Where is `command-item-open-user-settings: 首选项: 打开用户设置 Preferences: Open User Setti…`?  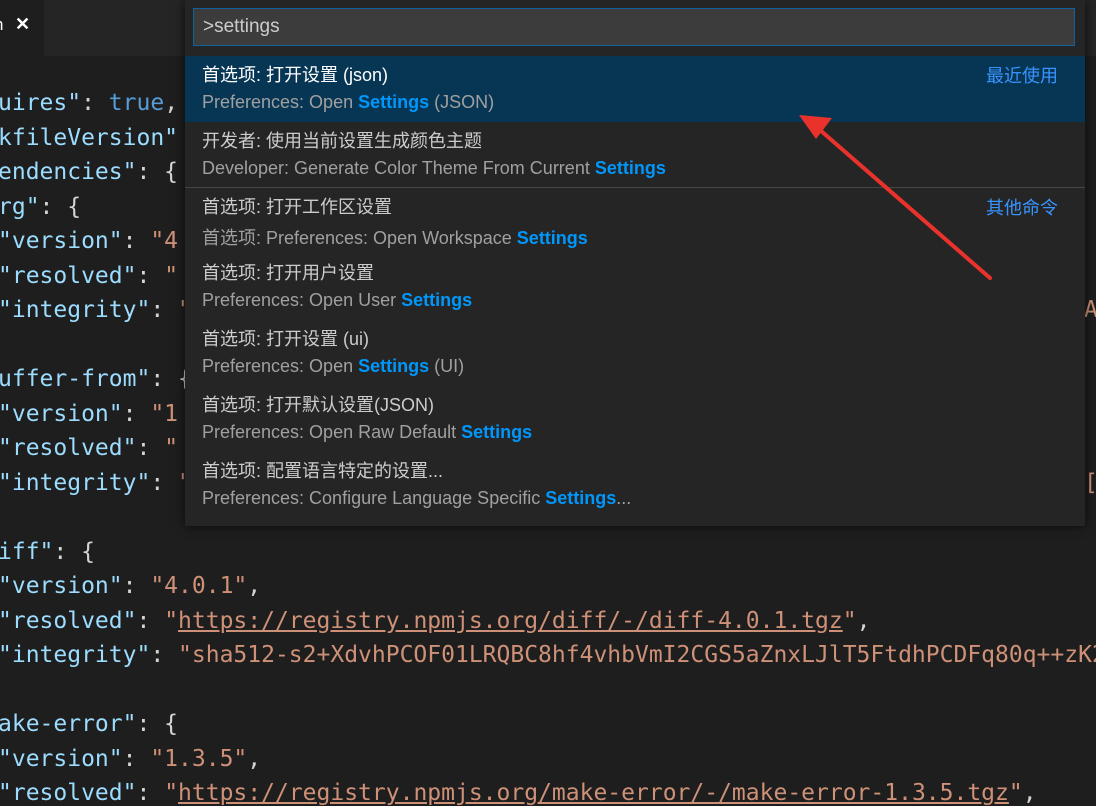
command-item-open-user-settings: 首选项: 打开用户设置 Preferences: Open User Setti… is located at coordinates (635, 287).